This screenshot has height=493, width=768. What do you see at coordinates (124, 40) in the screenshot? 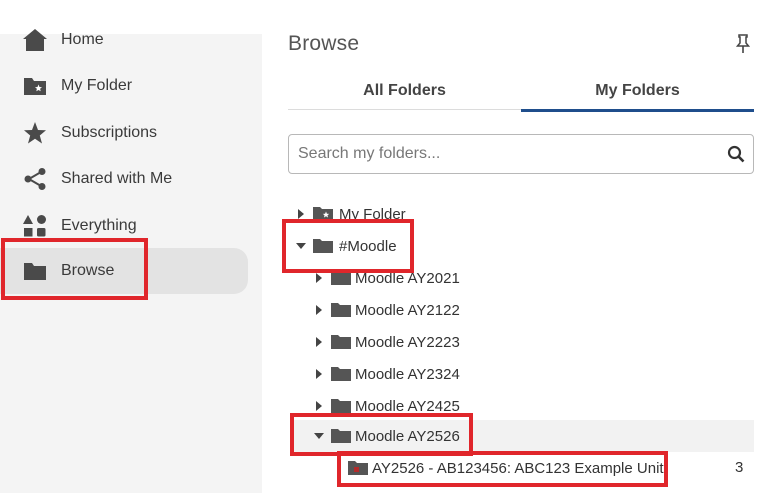
I see `sidebar-item-home: Home` at bounding box center [124, 40].